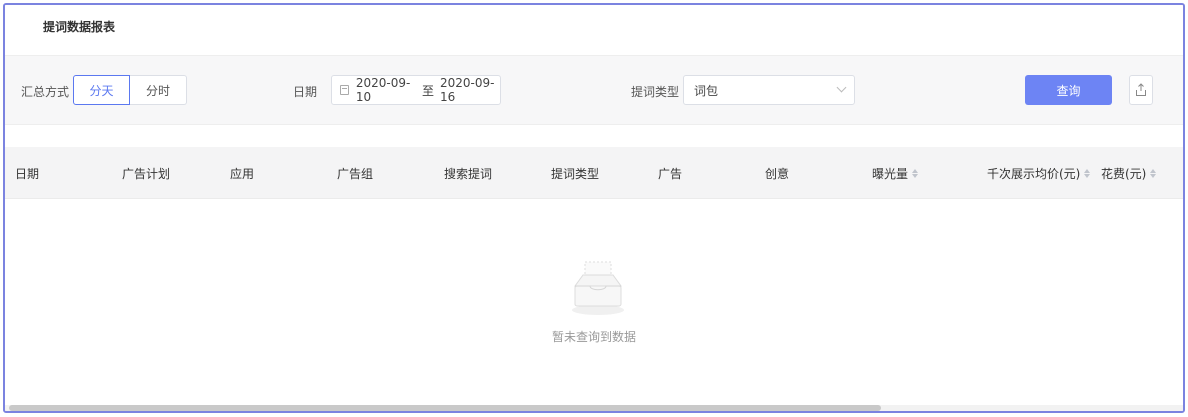  What do you see at coordinates (895, 173) in the screenshot?
I see `column-impressions: 曝光量` at bounding box center [895, 173].